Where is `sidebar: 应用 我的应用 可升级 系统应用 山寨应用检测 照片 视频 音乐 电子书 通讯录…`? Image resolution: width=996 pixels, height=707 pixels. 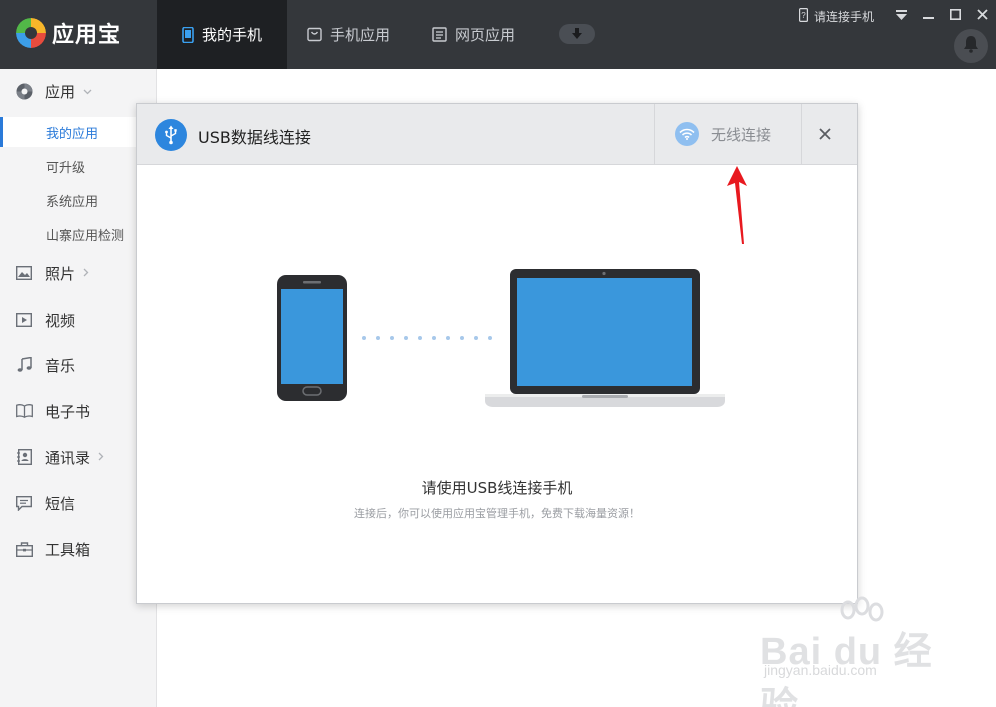 sidebar: 应用 我的应用 可升级 系统应用 山寨应用检测 照片 视频 音乐 电子书 通讯录… is located at coordinates (78, 388).